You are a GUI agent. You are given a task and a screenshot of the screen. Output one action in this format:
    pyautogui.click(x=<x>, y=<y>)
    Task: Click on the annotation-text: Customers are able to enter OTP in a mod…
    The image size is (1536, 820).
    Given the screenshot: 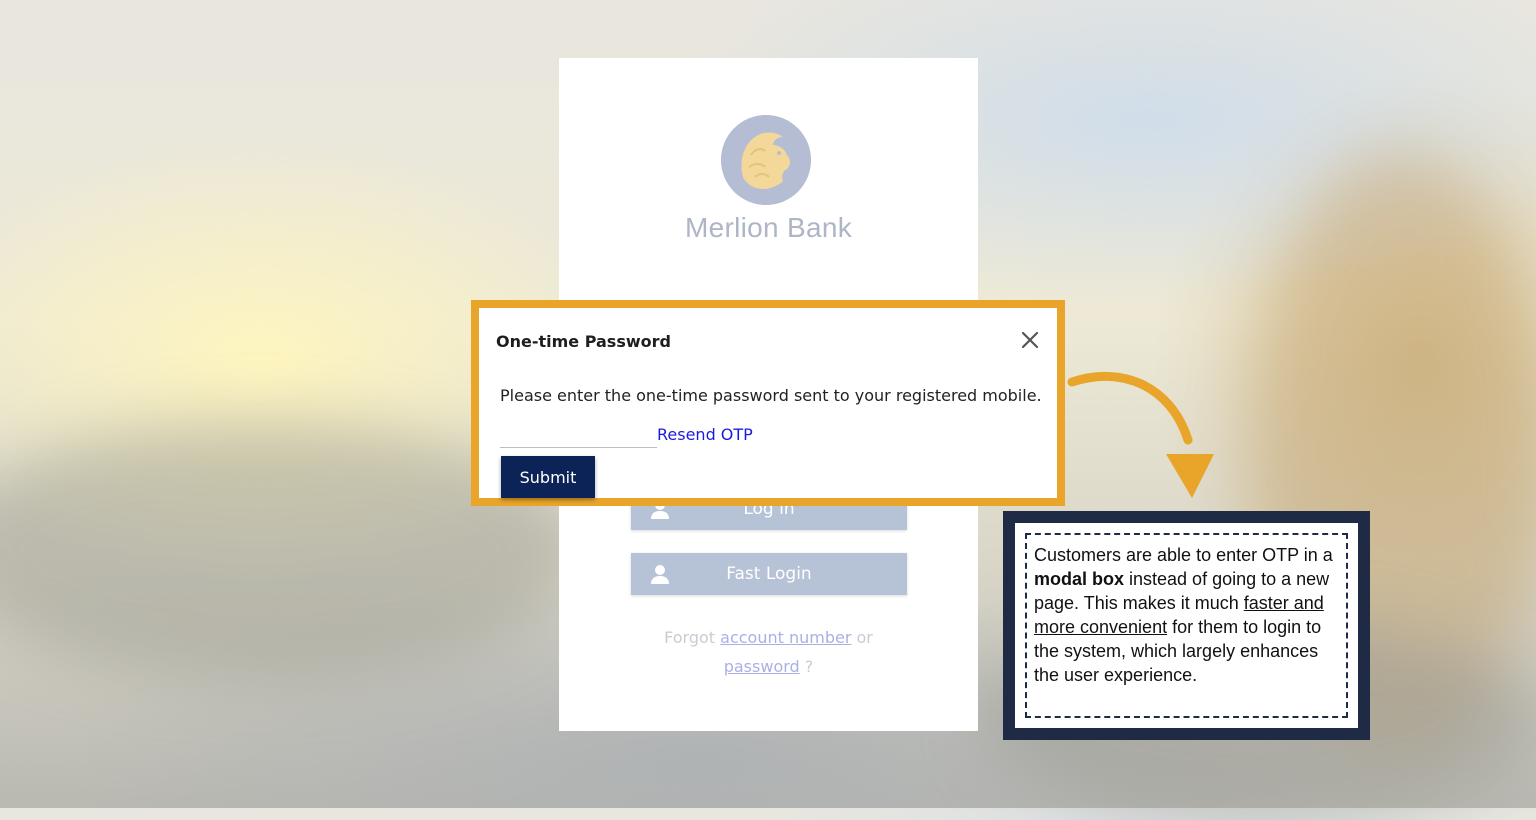 What is the action you would take?
    pyautogui.click(x=1186, y=625)
    